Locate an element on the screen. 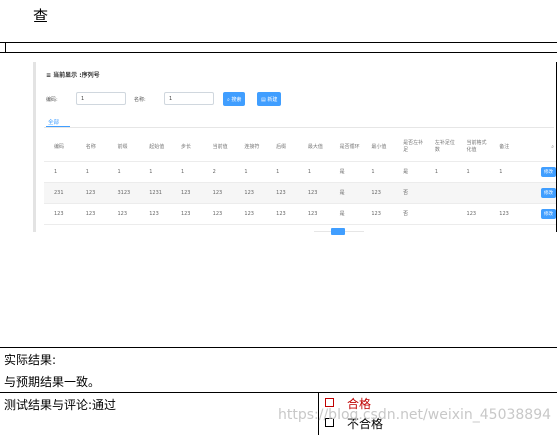  search-button-label: 搜索 is located at coordinates (236, 100).